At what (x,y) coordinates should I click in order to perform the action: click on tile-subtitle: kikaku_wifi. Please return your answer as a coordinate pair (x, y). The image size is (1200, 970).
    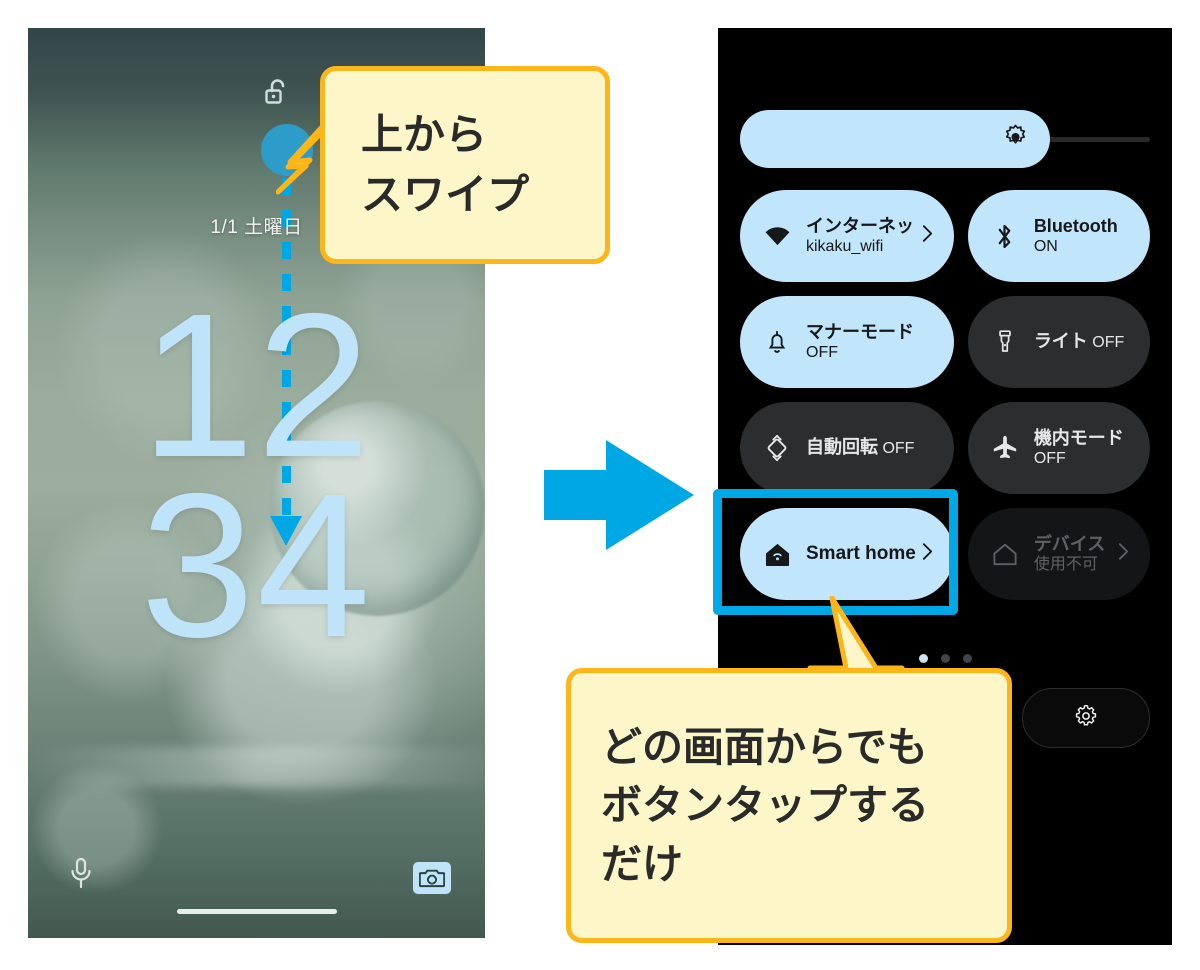
    Looking at the image, I should click on (845, 247).